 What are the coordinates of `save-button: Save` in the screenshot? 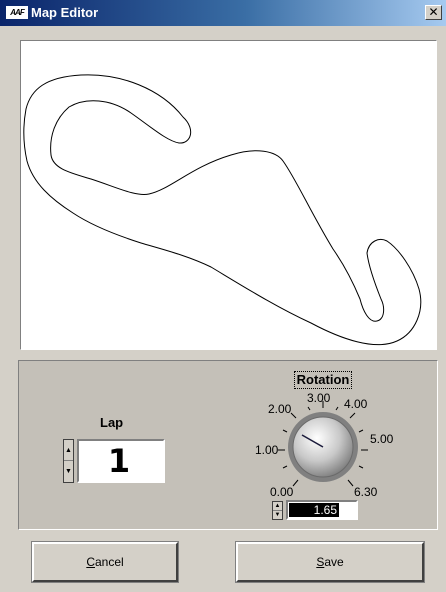 It's located at (330, 562).